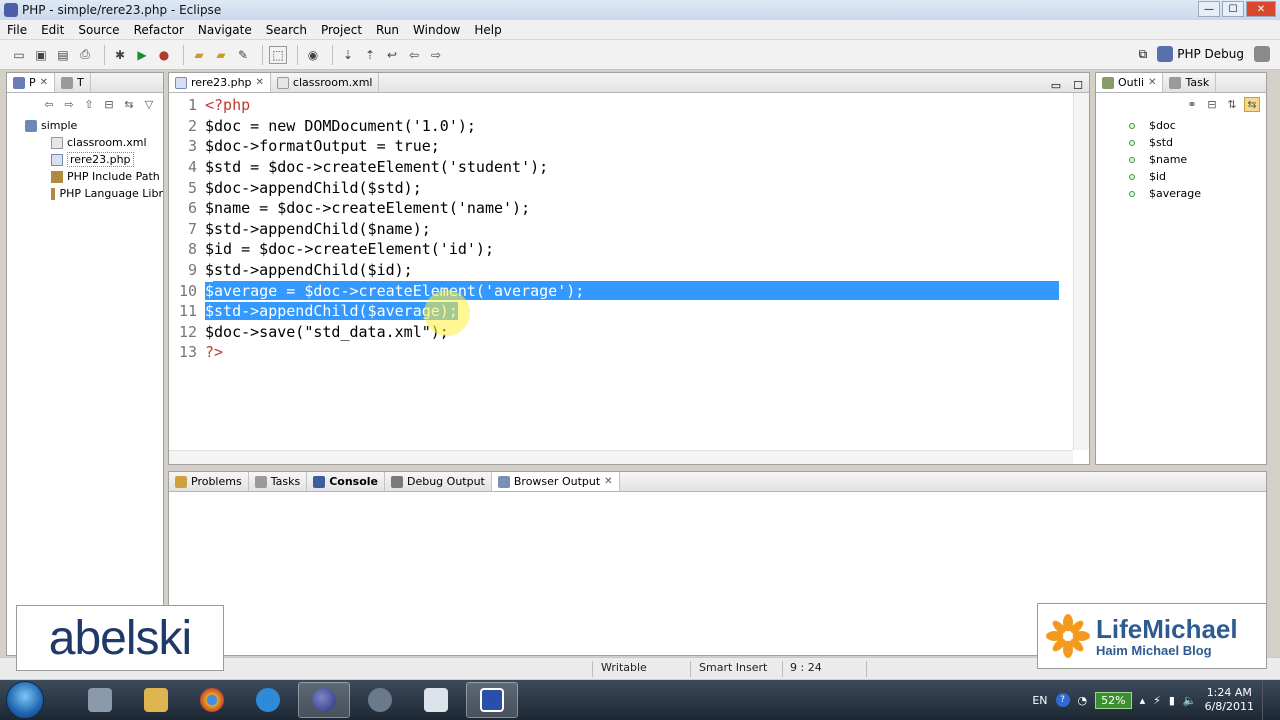 This screenshot has height=720, width=1280. Describe the element at coordinates (621, 332) in the screenshot. I see `code-line: 12 $doc->save("std_data.xml");` at that location.